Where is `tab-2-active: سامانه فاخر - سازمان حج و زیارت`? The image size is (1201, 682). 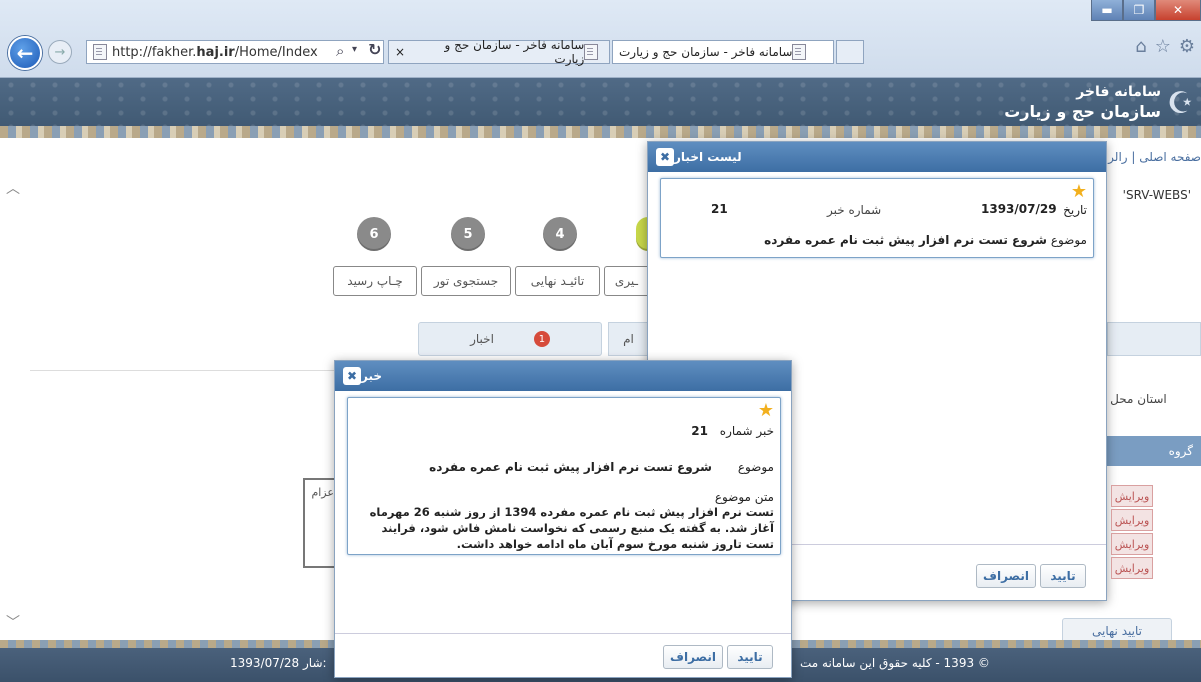
tab-2-active: سامانه فاخر - سازمان حج و زیارت is located at coordinates (723, 52).